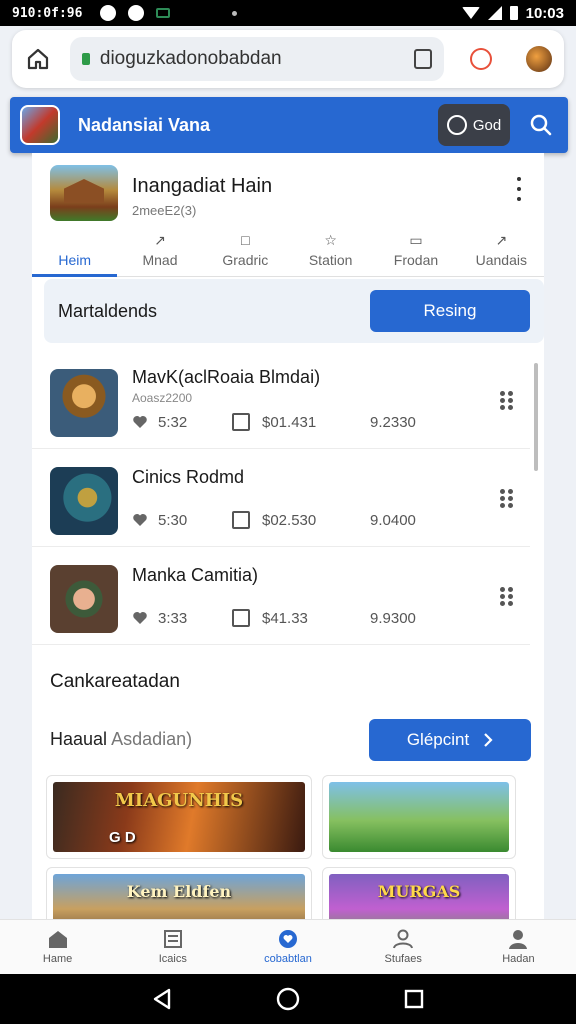 The image size is (576, 1024). I want to click on tab-label: Gradric, so click(245, 260).